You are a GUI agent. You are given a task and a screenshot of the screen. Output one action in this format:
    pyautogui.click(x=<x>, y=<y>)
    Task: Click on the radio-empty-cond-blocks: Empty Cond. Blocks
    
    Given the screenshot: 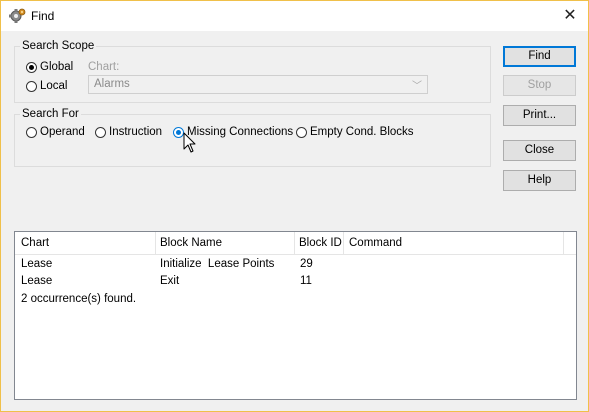 What is the action you would take?
    pyautogui.click(x=355, y=132)
    